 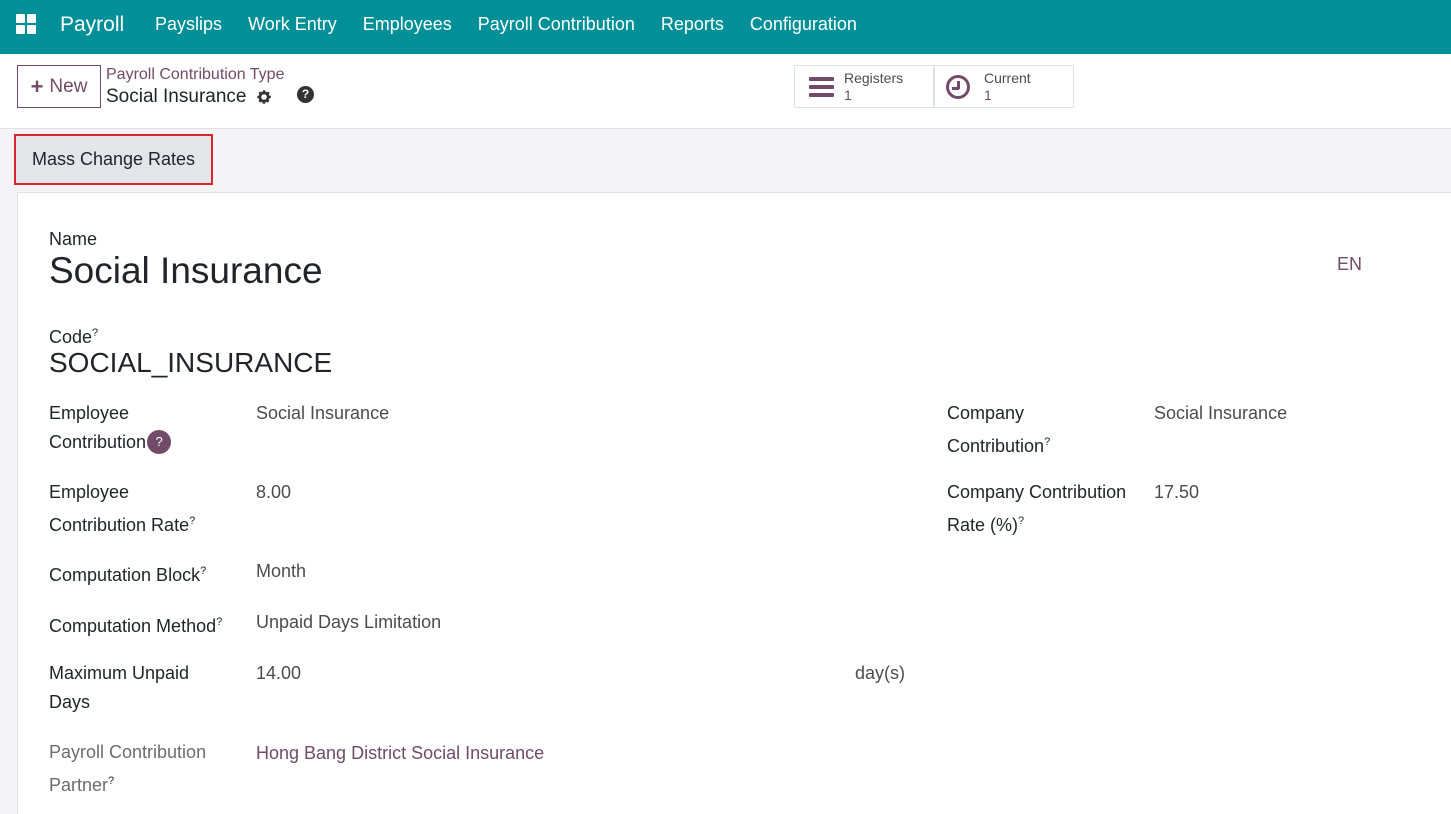 What do you see at coordinates (176, 96) in the screenshot?
I see `record-title-text: Social Insurance` at bounding box center [176, 96].